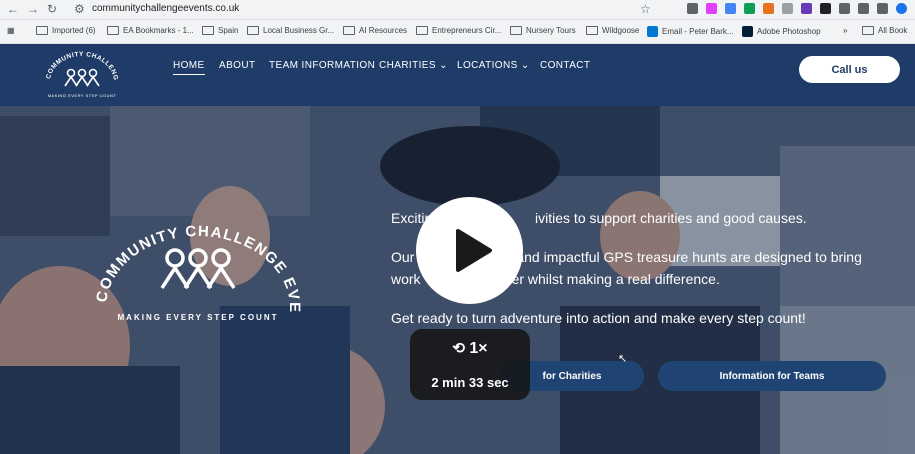 Image resolution: width=915 pixels, height=454 pixels. What do you see at coordinates (220, 30) in the screenshot?
I see `bookmark-item: Spain` at bounding box center [220, 30].